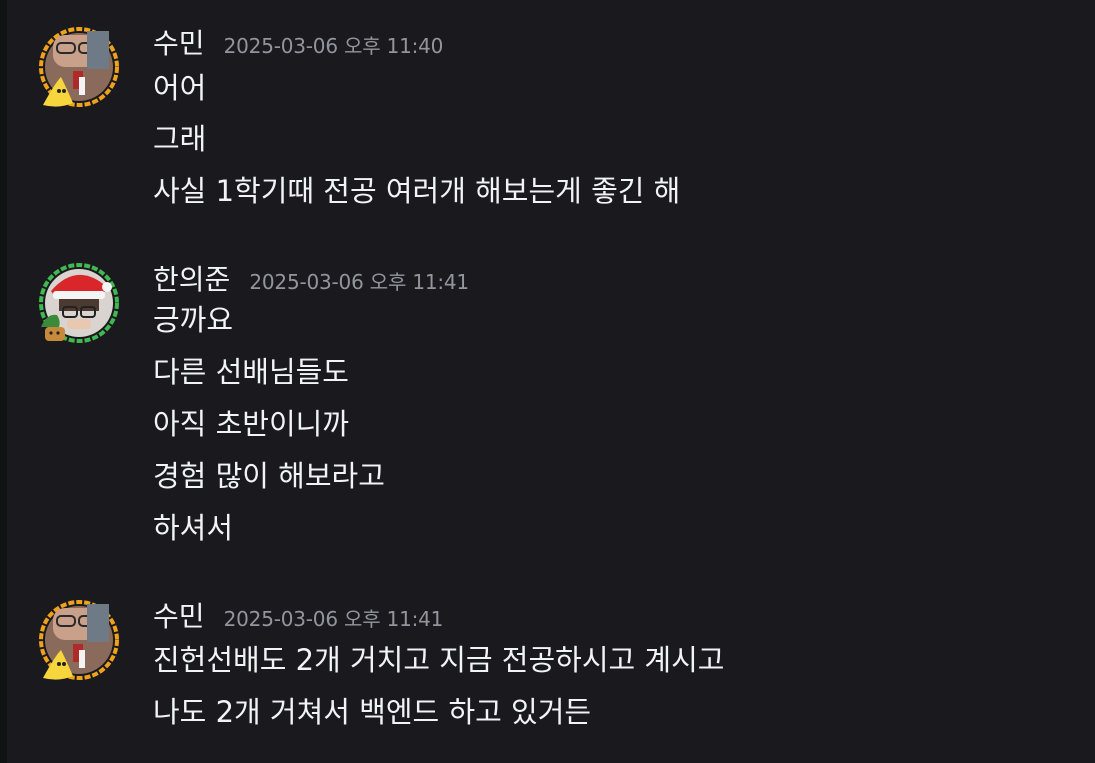 The image size is (1095, 763). Describe the element at coordinates (180, 139) in the screenshot. I see `message-text: 그래` at that location.